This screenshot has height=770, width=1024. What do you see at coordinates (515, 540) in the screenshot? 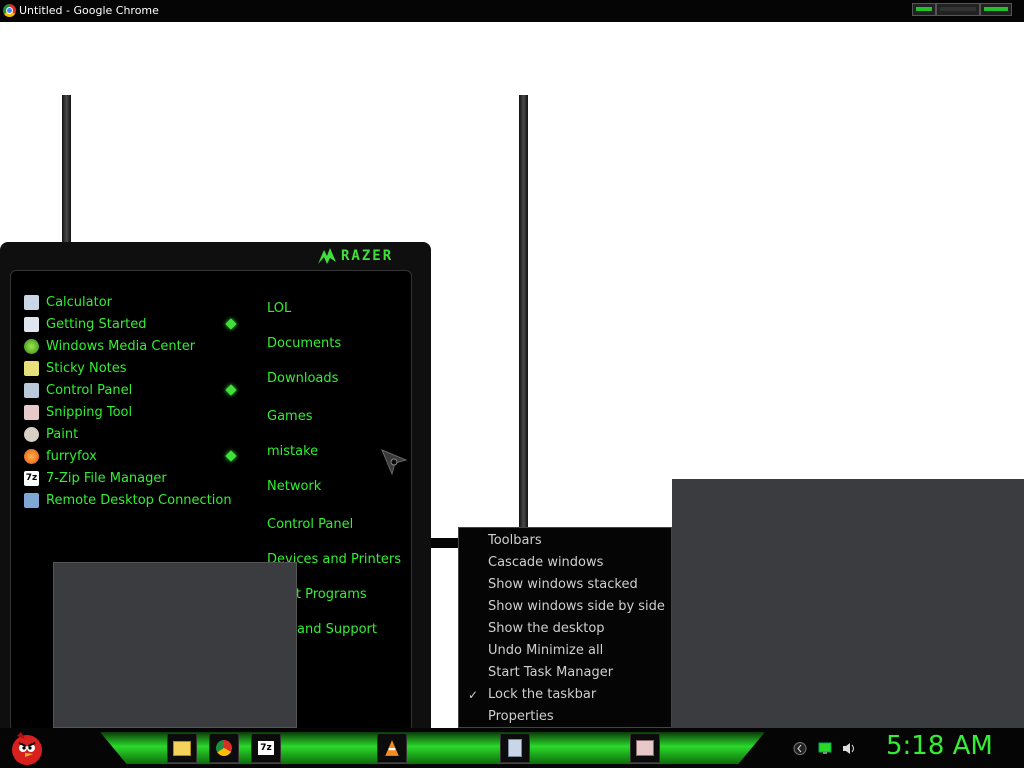
I see `menu-item-toolbars: Toolbars` at bounding box center [515, 540].